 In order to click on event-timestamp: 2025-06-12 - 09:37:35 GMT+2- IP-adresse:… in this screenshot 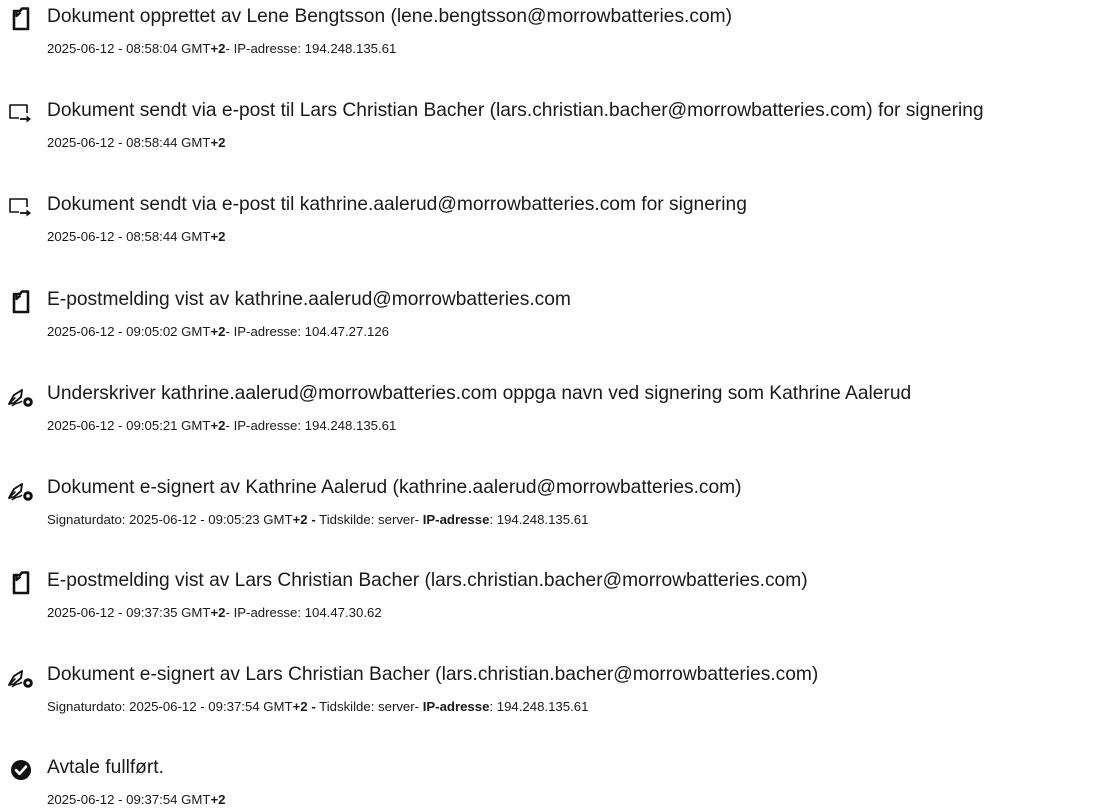, I will do `click(214, 612)`.